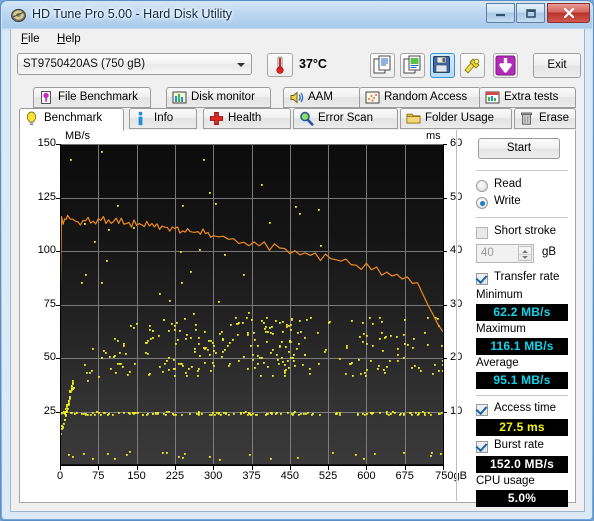  I want to click on burst-rate-label: Burst rate, so click(519, 445).